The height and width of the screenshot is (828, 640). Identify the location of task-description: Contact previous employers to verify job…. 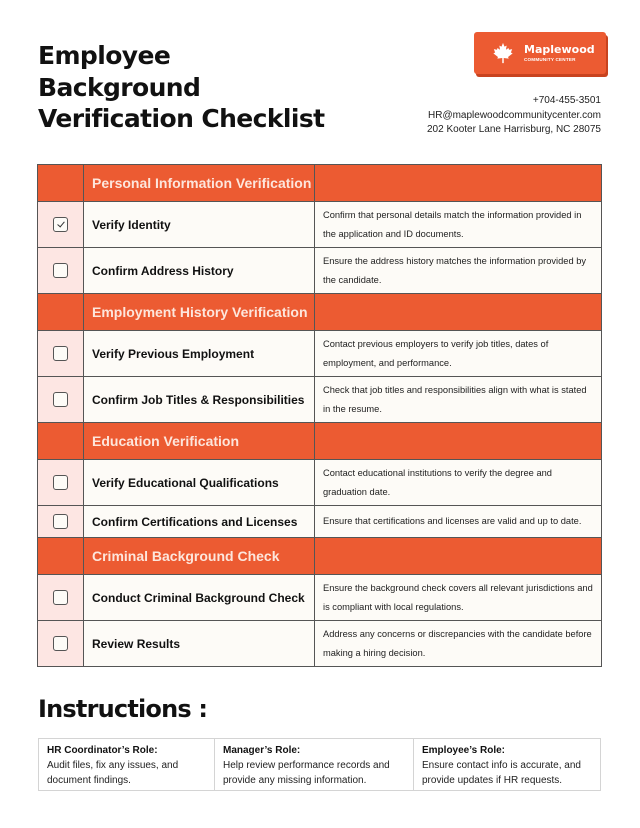
(458, 353).